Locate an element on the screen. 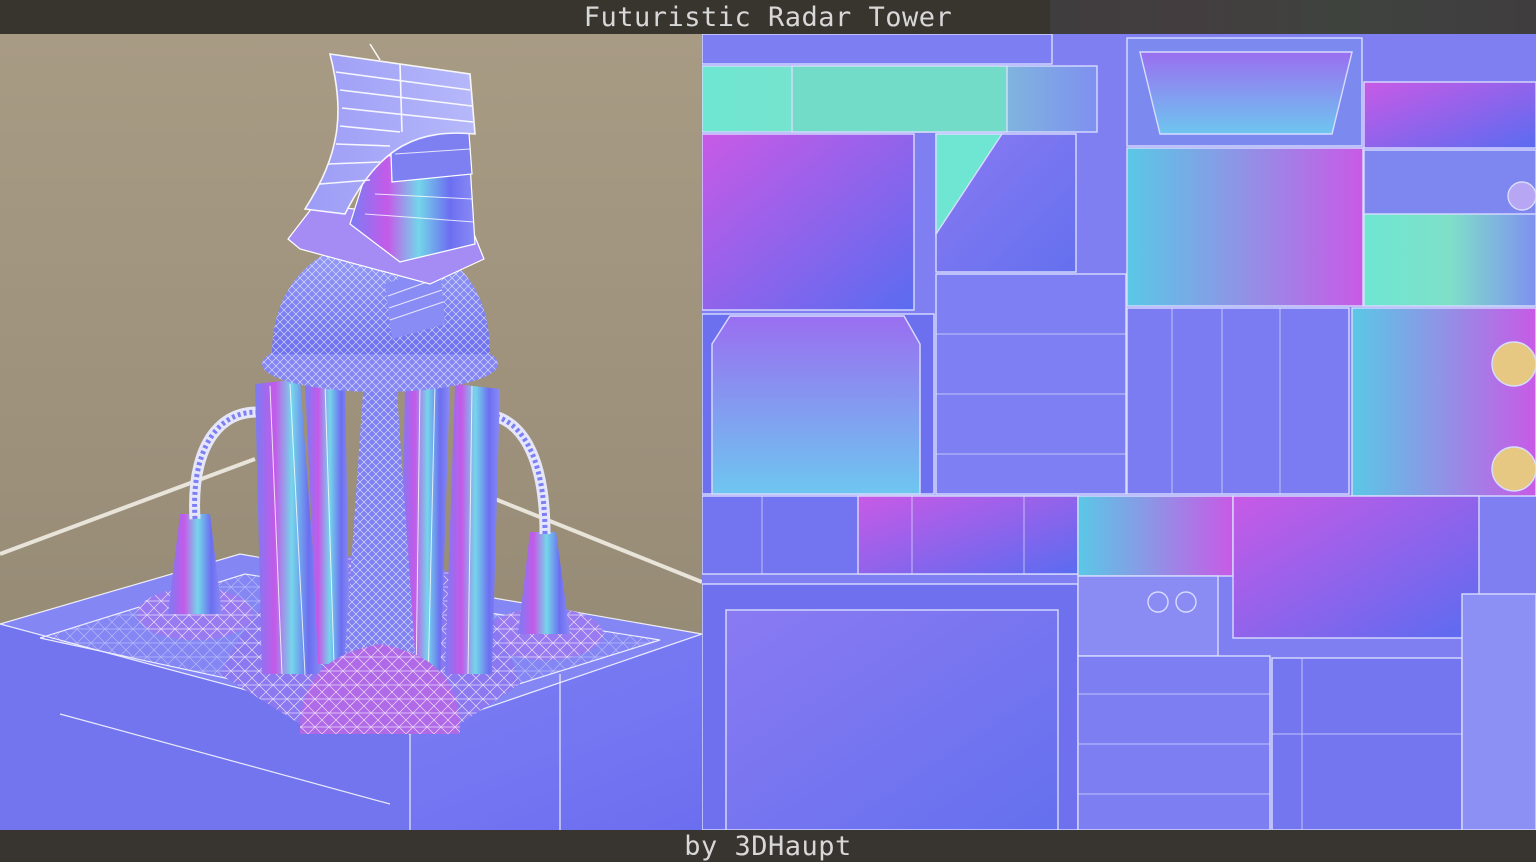 Image resolution: width=1536 pixels, height=862 pixels. video-title: Futuristic Radar Tower is located at coordinates (768, 17).